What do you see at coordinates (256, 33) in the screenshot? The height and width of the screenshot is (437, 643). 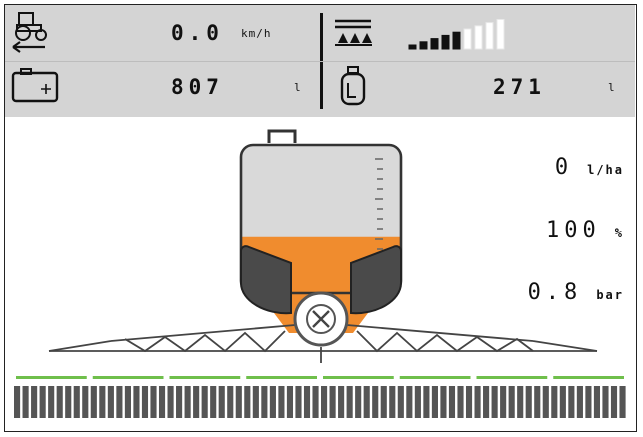 I see `speed-unit: km/h` at bounding box center [256, 33].